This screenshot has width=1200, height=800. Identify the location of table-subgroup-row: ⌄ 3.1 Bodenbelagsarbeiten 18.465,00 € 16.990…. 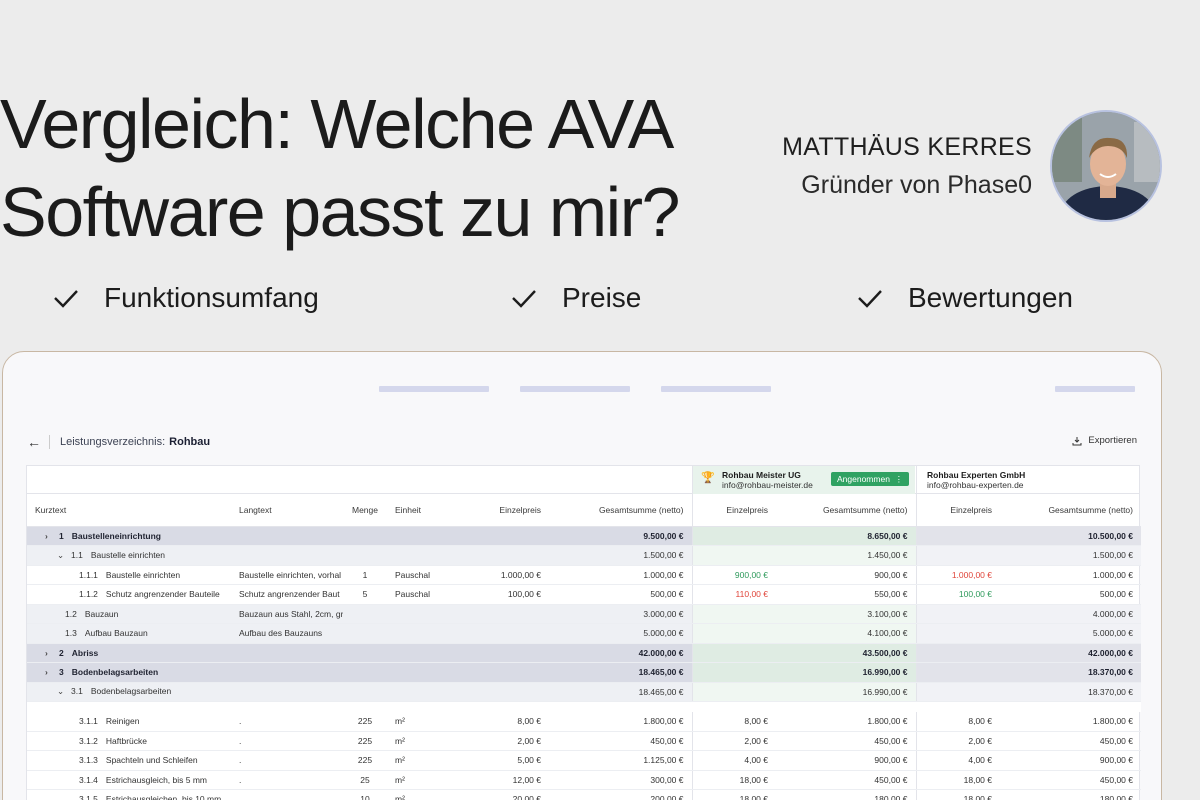
(584, 692).